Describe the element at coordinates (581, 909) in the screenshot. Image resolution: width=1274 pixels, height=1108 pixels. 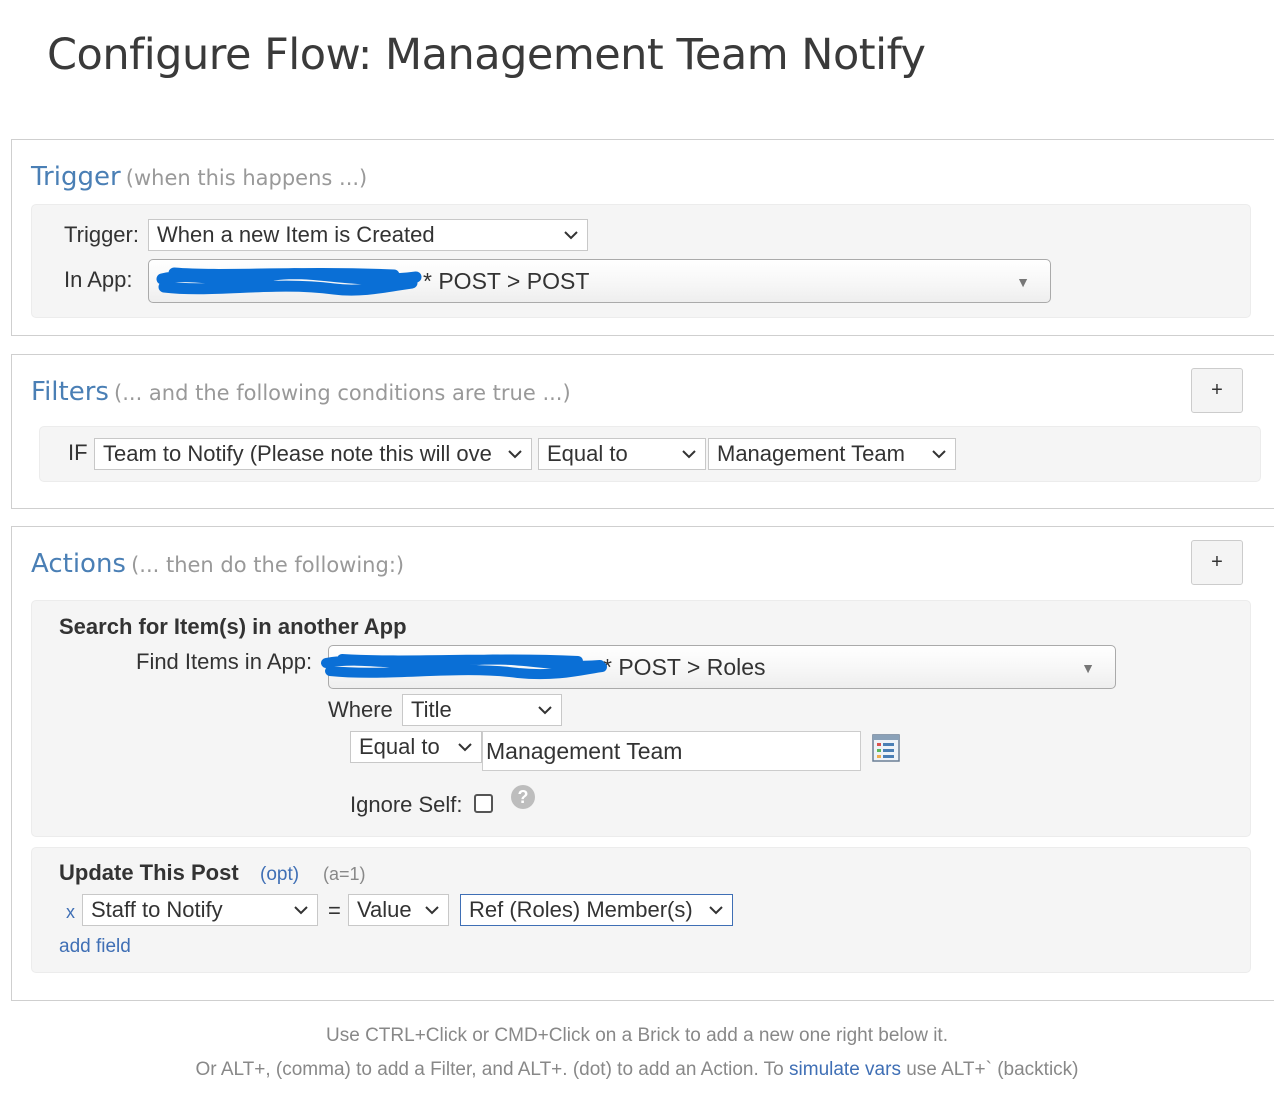
I see `update-ref-value: Ref (Roles) Member(s)` at that location.